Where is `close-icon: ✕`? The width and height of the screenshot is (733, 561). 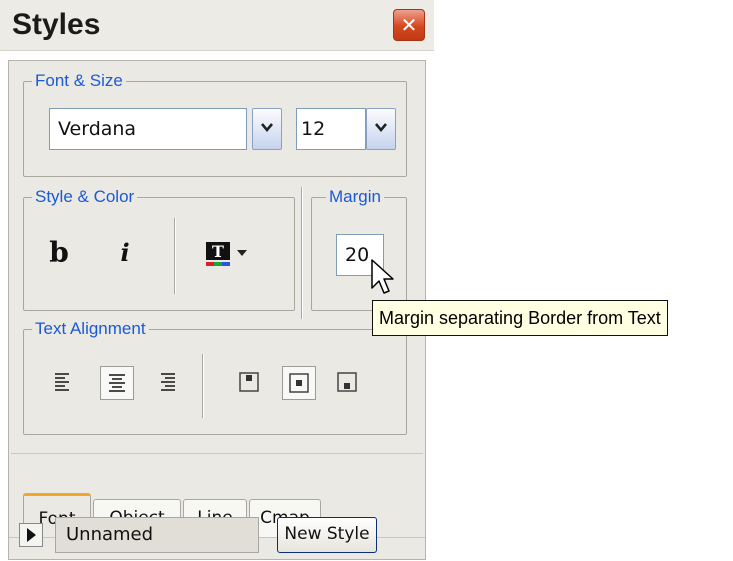
close-icon: ✕ is located at coordinates (409, 25).